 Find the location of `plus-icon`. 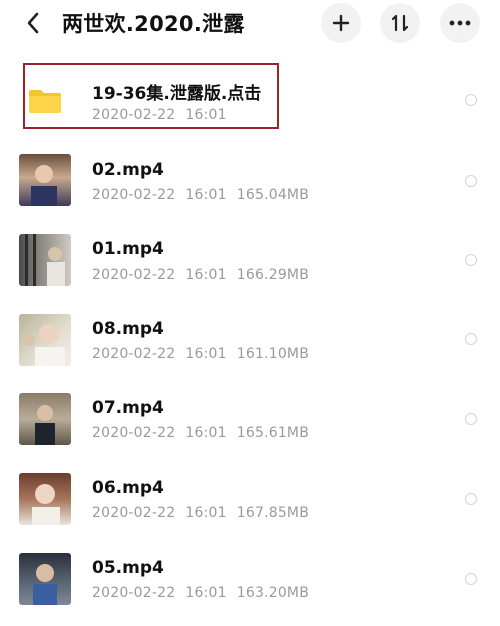

plus-icon is located at coordinates (341, 23).